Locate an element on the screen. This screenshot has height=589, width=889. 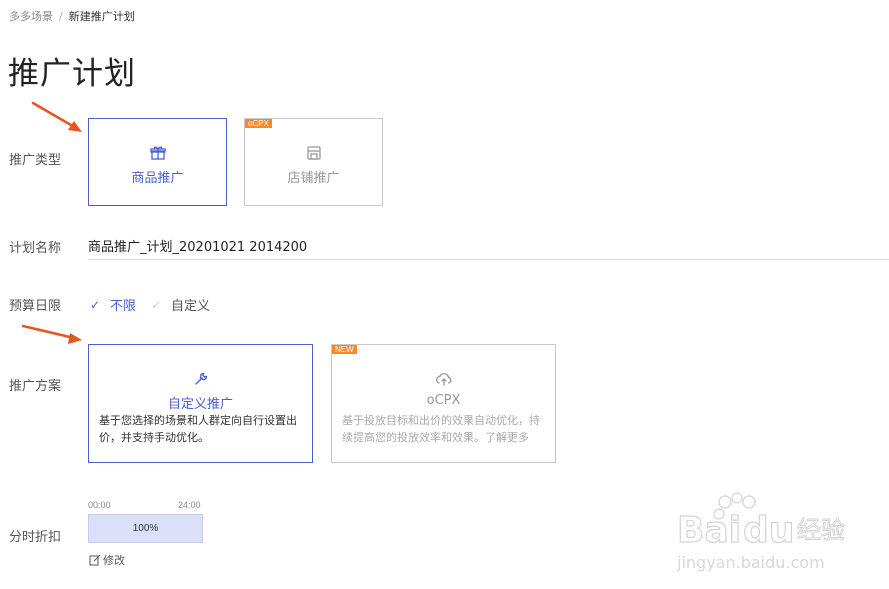
ocpx-tag: oCPX is located at coordinates (258, 123).